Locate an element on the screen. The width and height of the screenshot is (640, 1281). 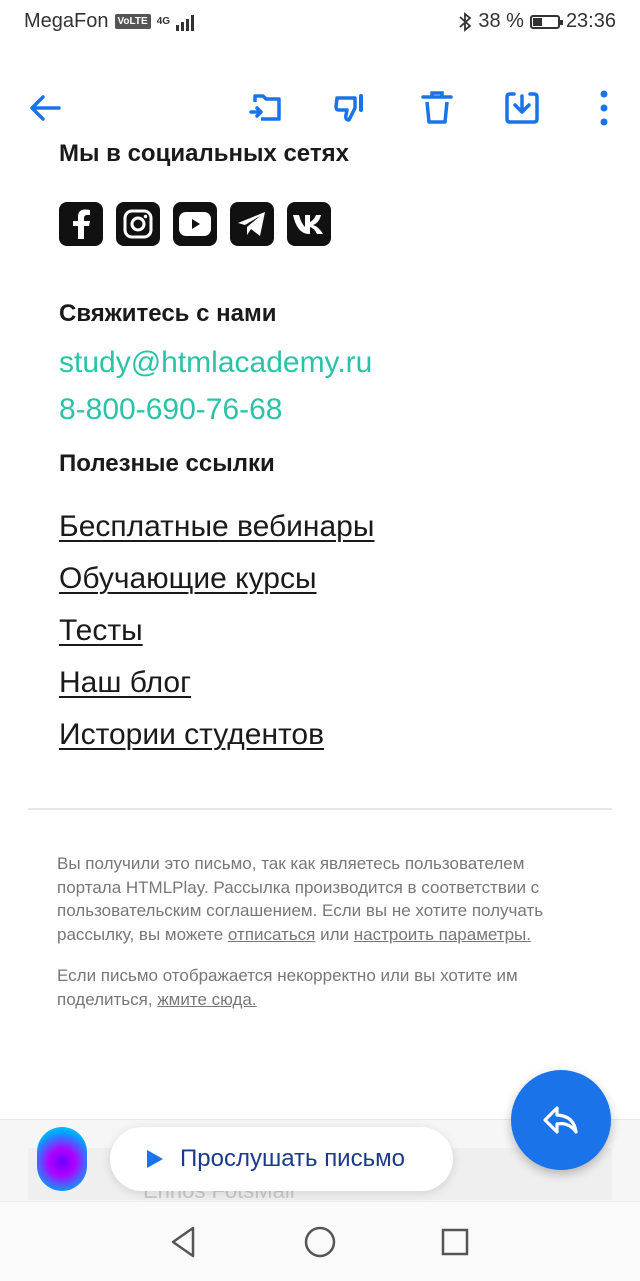
trash-icon is located at coordinates (437, 107).